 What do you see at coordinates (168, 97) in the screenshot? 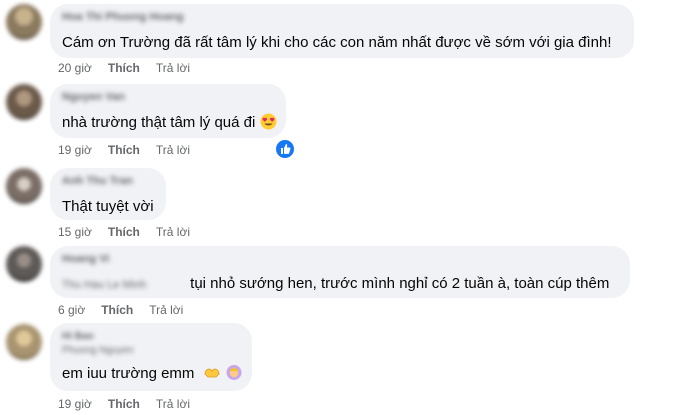
I see `comment-author: Nguyen Van` at bounding box center [168, 97].